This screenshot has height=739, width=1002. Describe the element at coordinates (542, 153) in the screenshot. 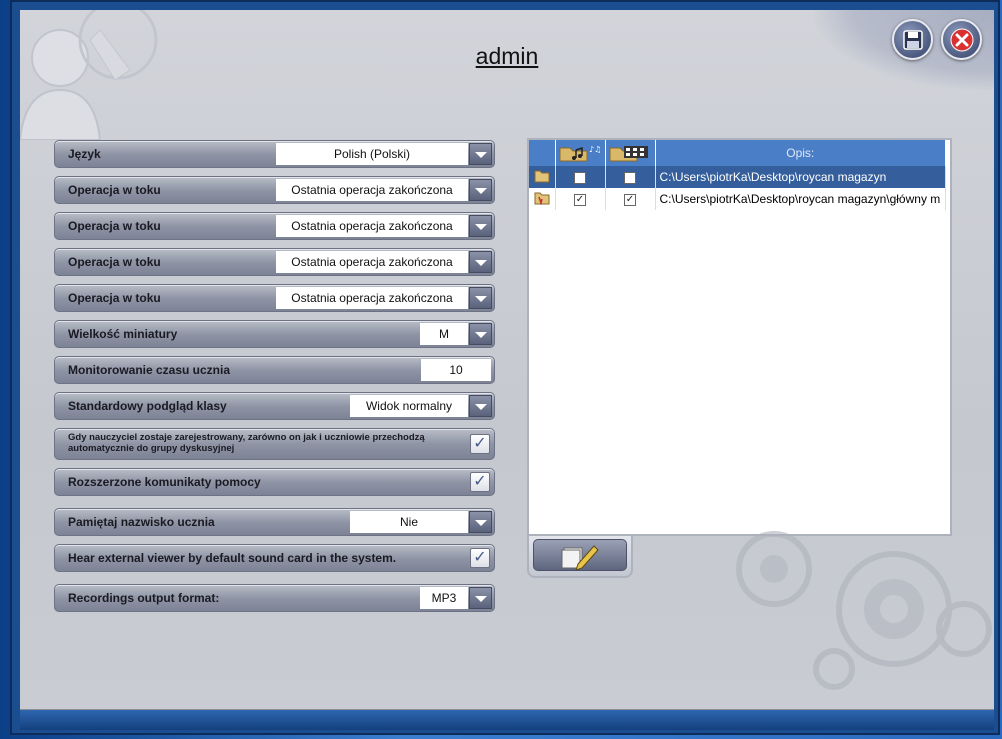

I see `header-icon-column` at that location.